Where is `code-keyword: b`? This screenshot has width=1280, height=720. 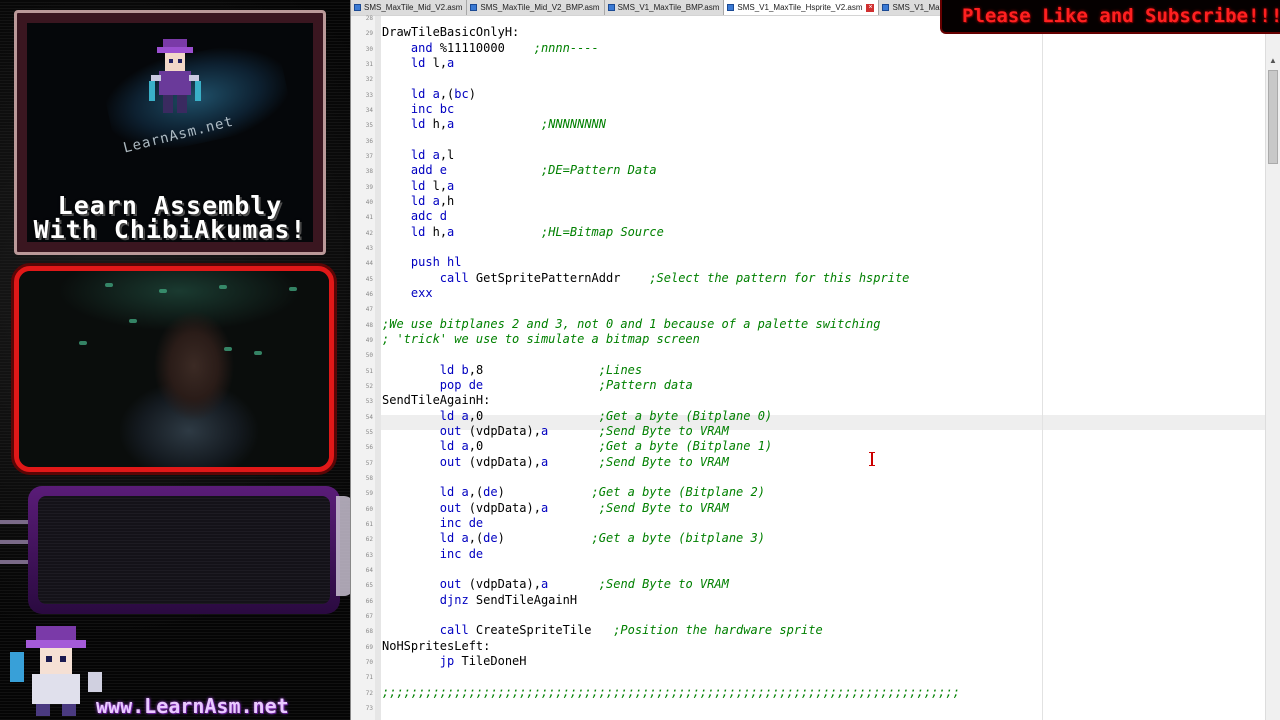 code-keyword: b is located at coordinates (465, 369).